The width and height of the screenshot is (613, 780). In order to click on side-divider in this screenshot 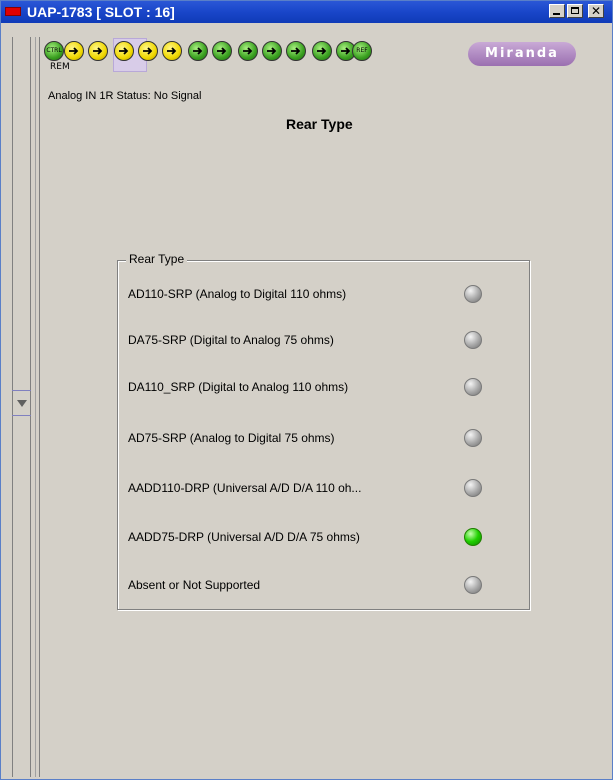, I will do `click(35, 407)`.